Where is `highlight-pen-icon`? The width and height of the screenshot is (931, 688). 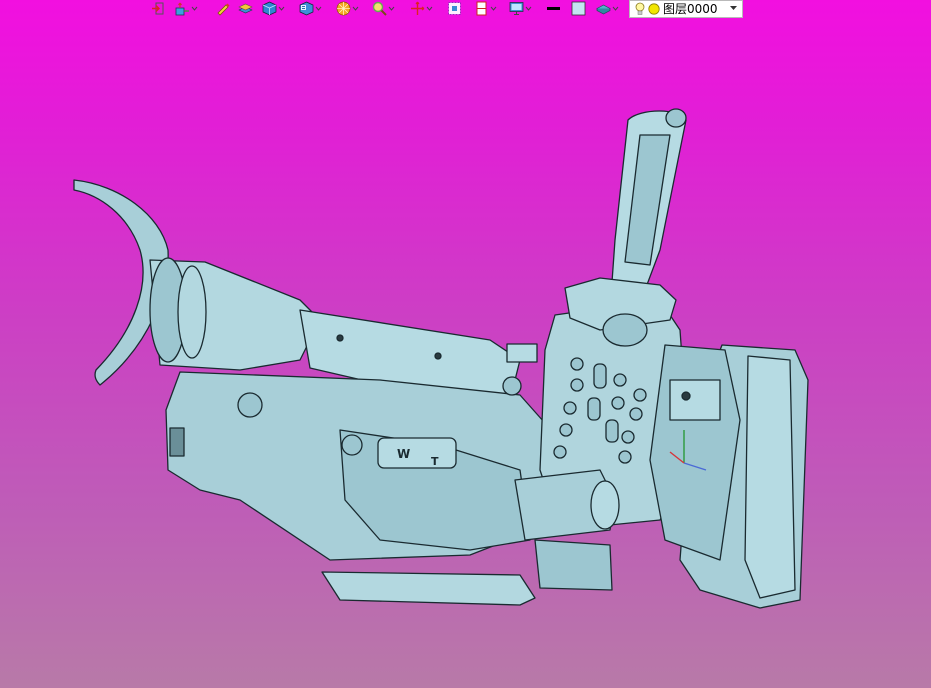 highlight-pen-icon is located at coordinates (223, 9).